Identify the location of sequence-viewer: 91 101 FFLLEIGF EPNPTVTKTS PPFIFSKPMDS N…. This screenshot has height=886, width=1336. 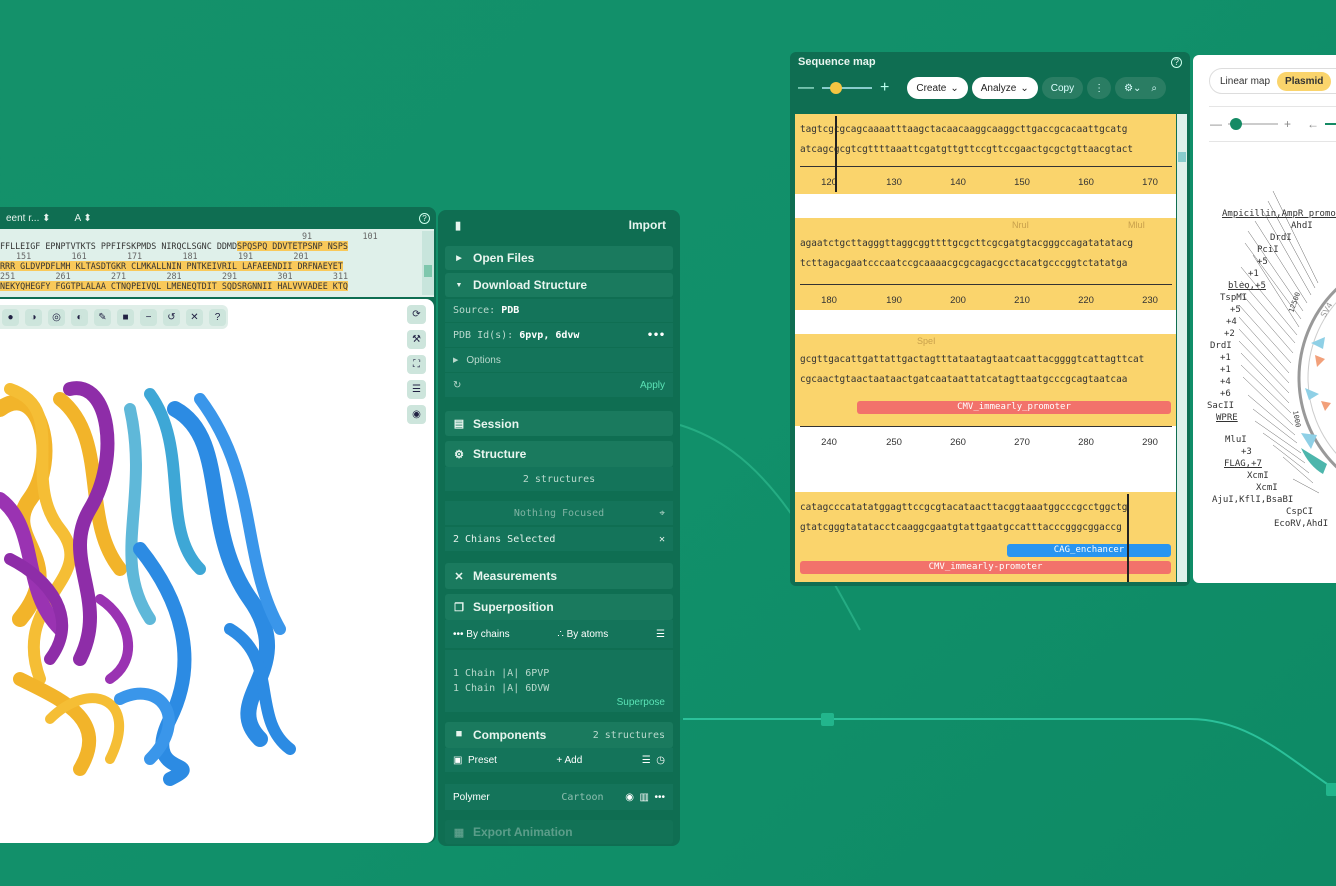
(217, 263).